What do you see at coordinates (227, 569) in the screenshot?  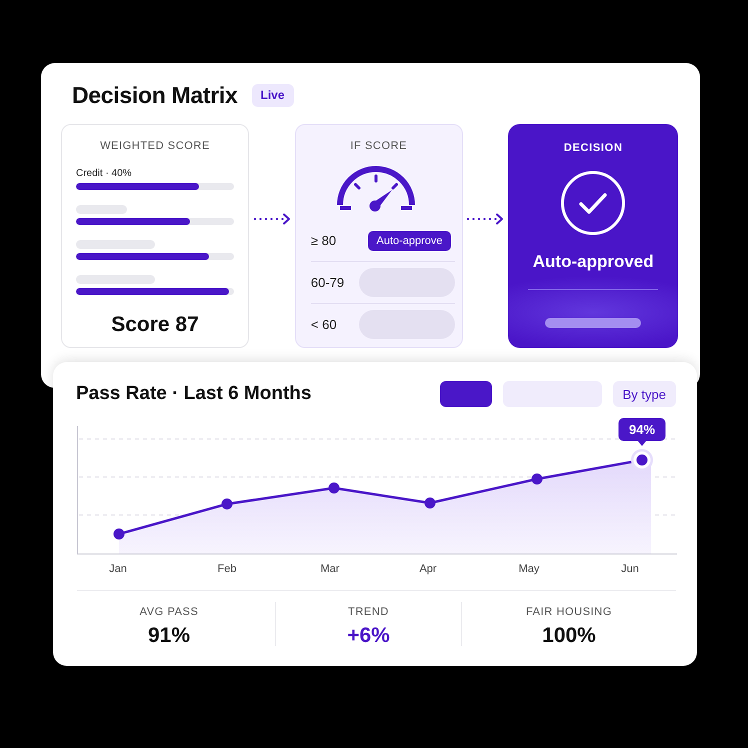 I see `axis-label: Feb` at bounding box center [227, 569].